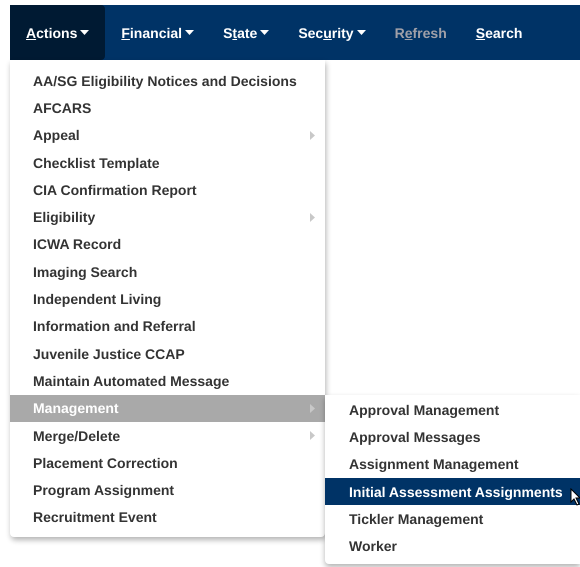 Image resolution: width=580 pixels, height=567 pixels. What do you see at coordinates (156, 32) in the screenshot?
I see `nav-menu-button: Financial` at bounding box center [156, 32].